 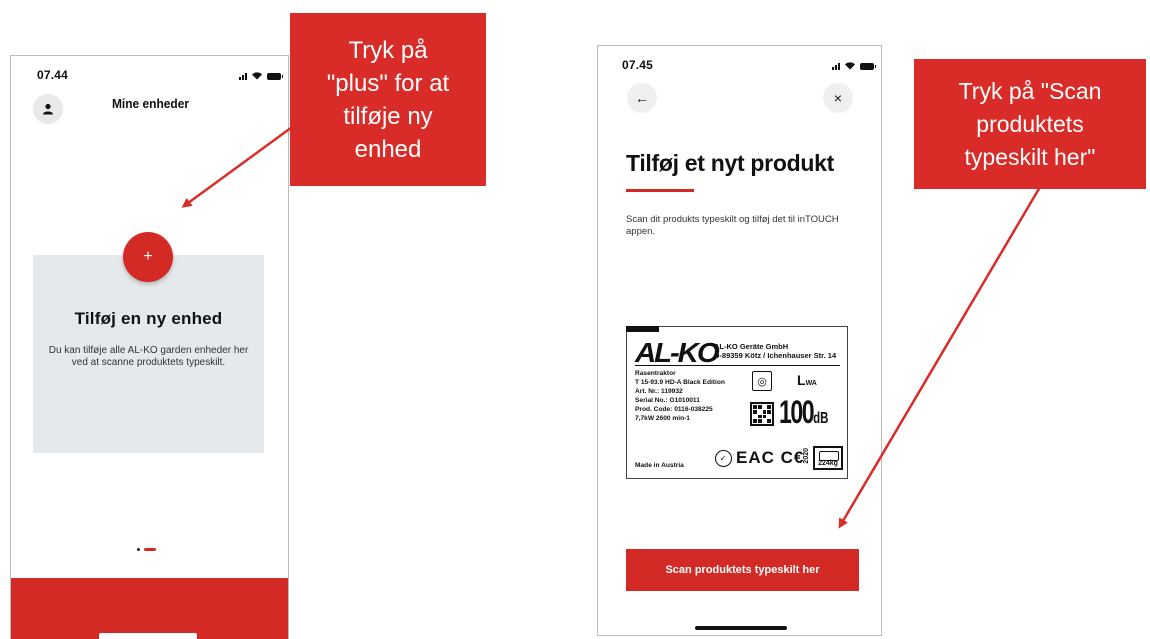 I want to click on close-button: ×, so click(x=838, y=98).